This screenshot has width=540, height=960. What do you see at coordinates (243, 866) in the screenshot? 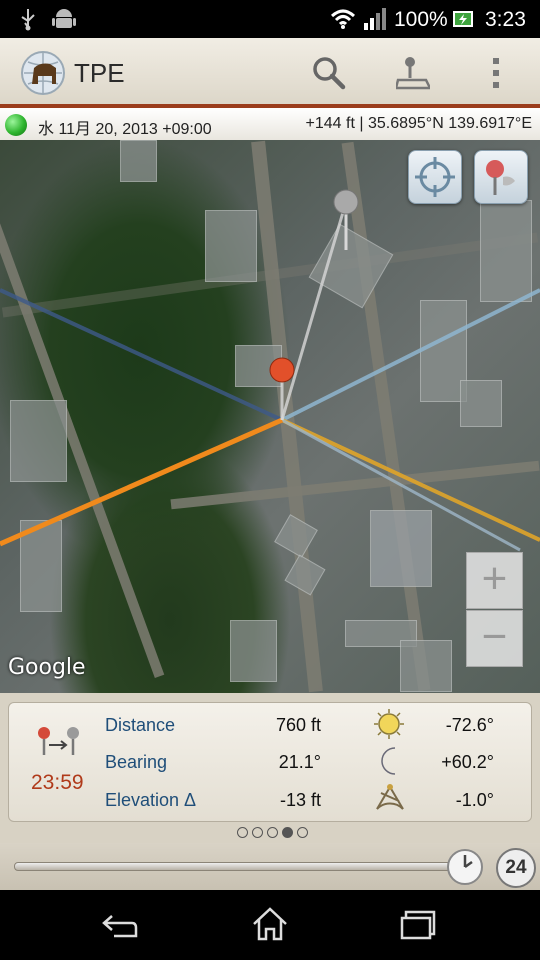
I see `time-slider` at bounding box center [243, 866].